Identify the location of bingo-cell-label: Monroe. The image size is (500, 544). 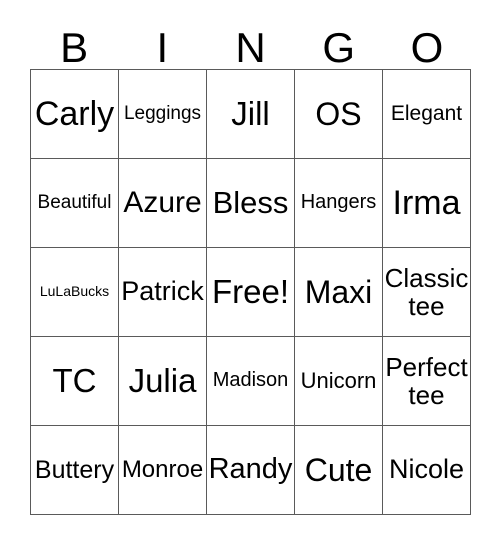
(162, 470).